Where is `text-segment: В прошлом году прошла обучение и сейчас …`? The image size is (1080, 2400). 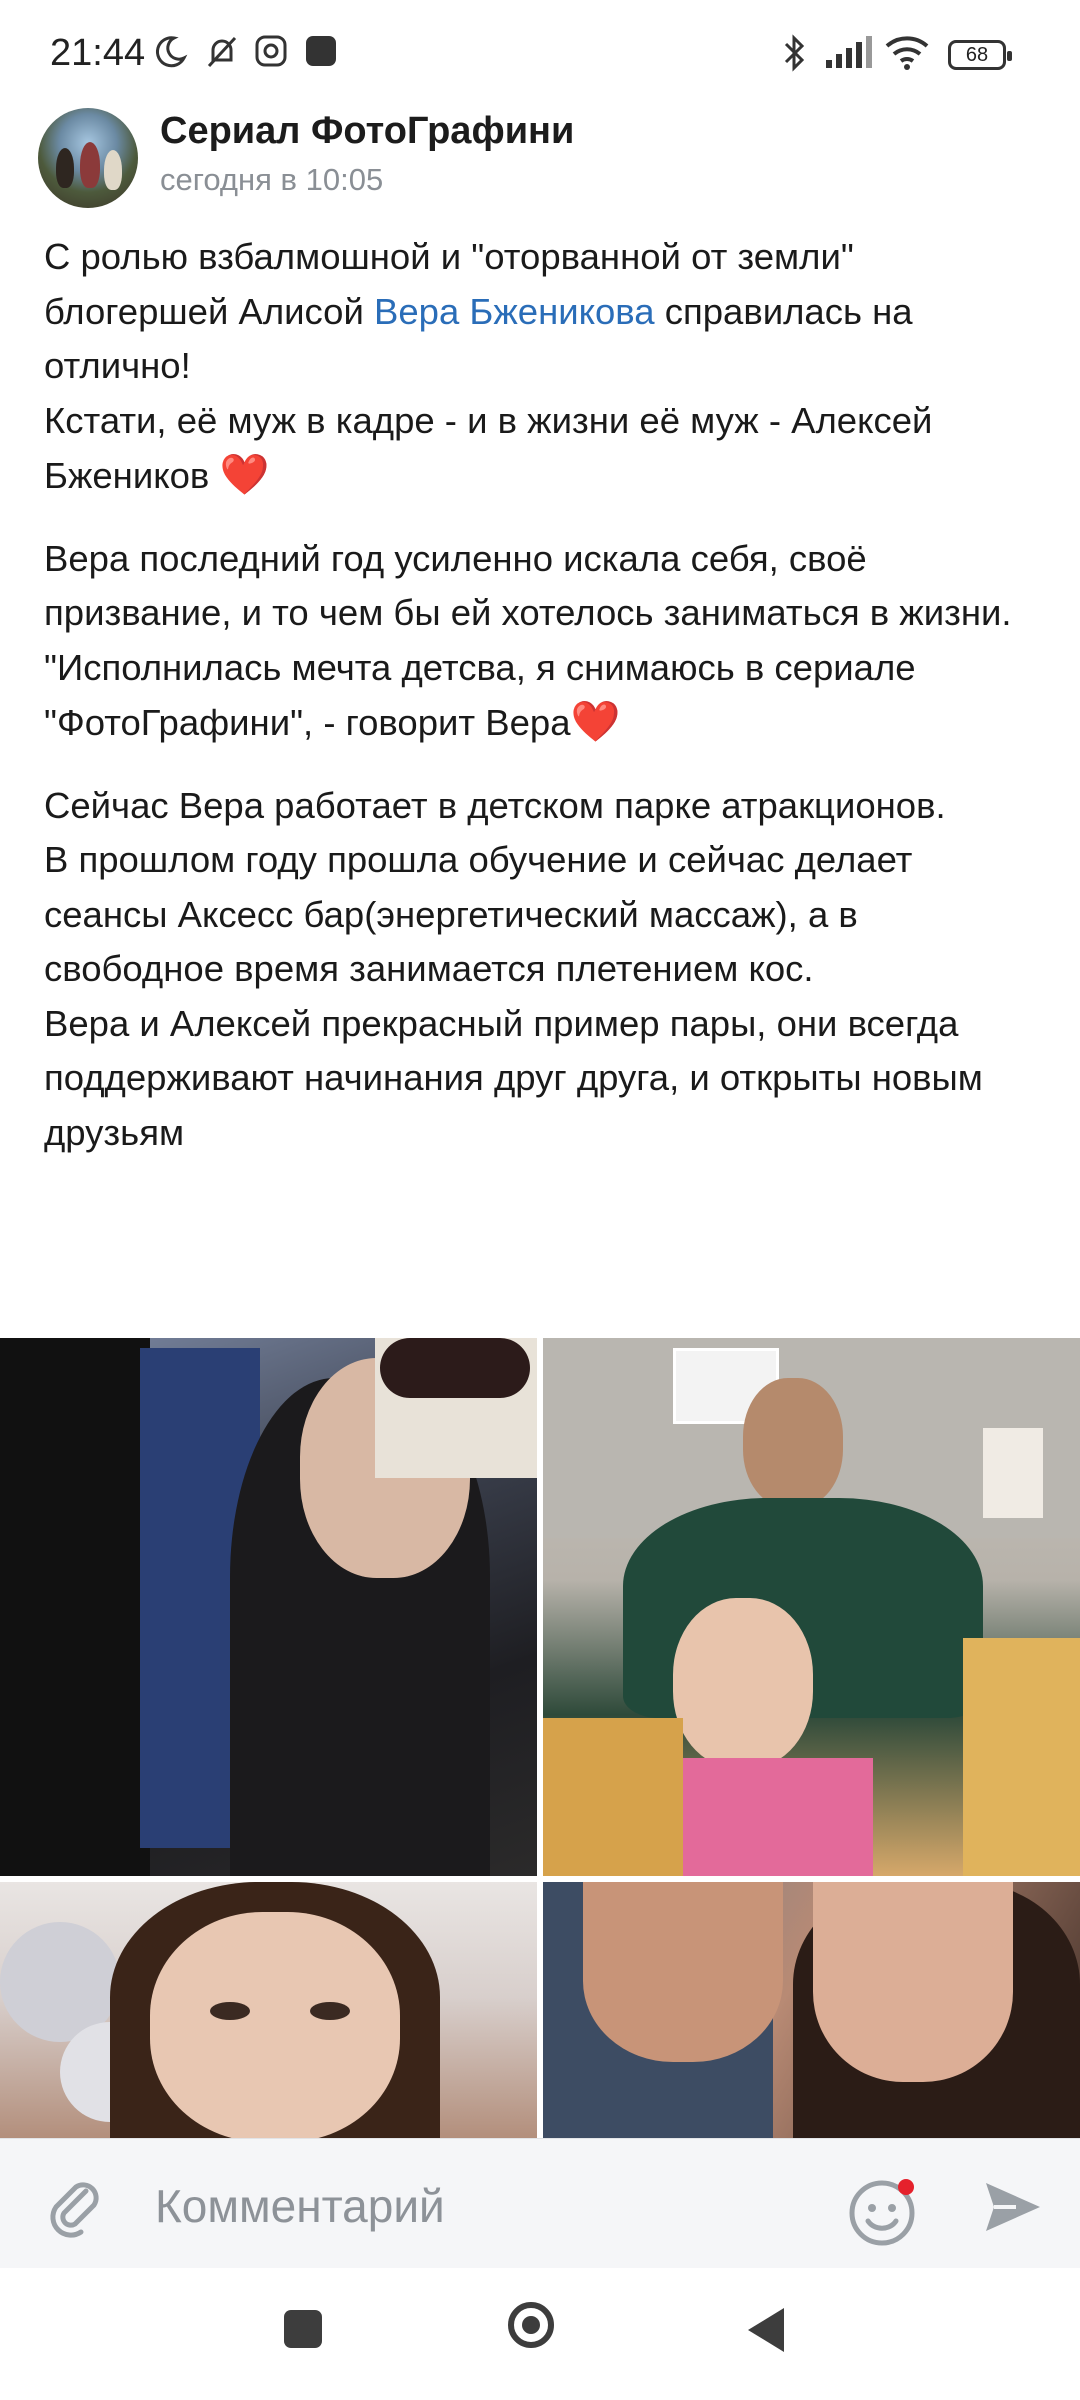 text-segment: В прошлом году прошла обучение и сейчас … is located at coordinates (478, 914).